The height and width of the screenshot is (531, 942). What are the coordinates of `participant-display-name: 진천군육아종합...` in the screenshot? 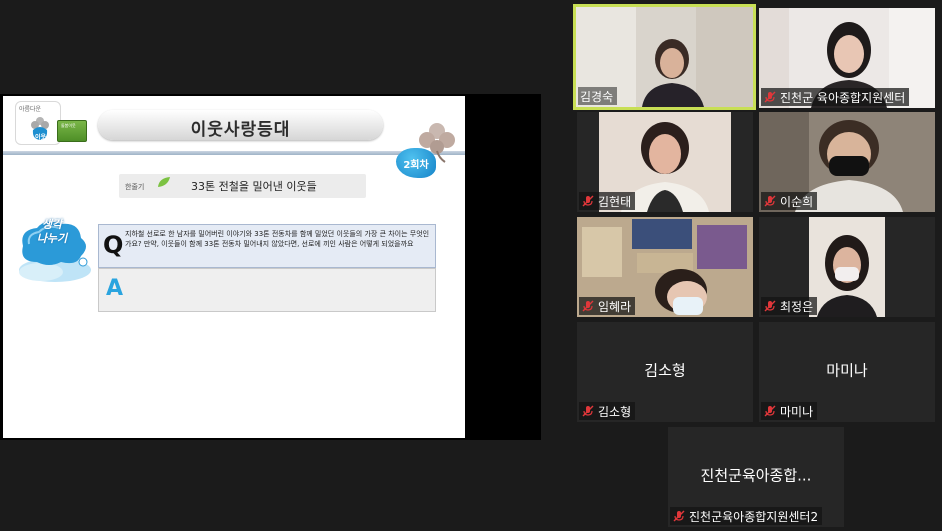 It's located at (756, 475).